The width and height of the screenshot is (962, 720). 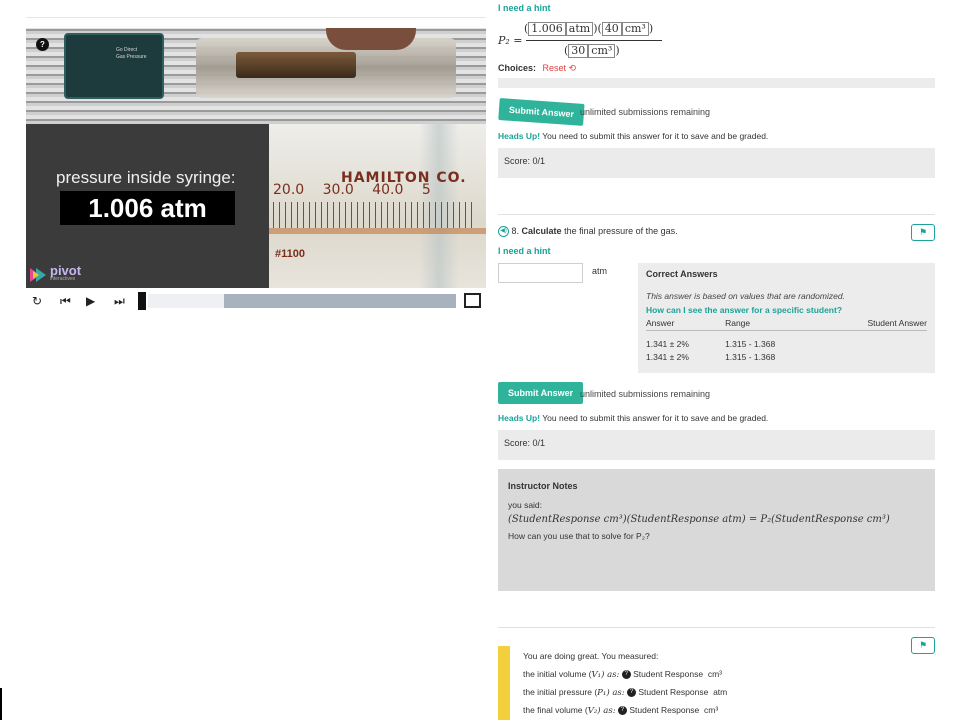 What do you see at coordinates (579, 28) in the screenshot?
I see `num-u1: atm` at bounding box center [579, 28].